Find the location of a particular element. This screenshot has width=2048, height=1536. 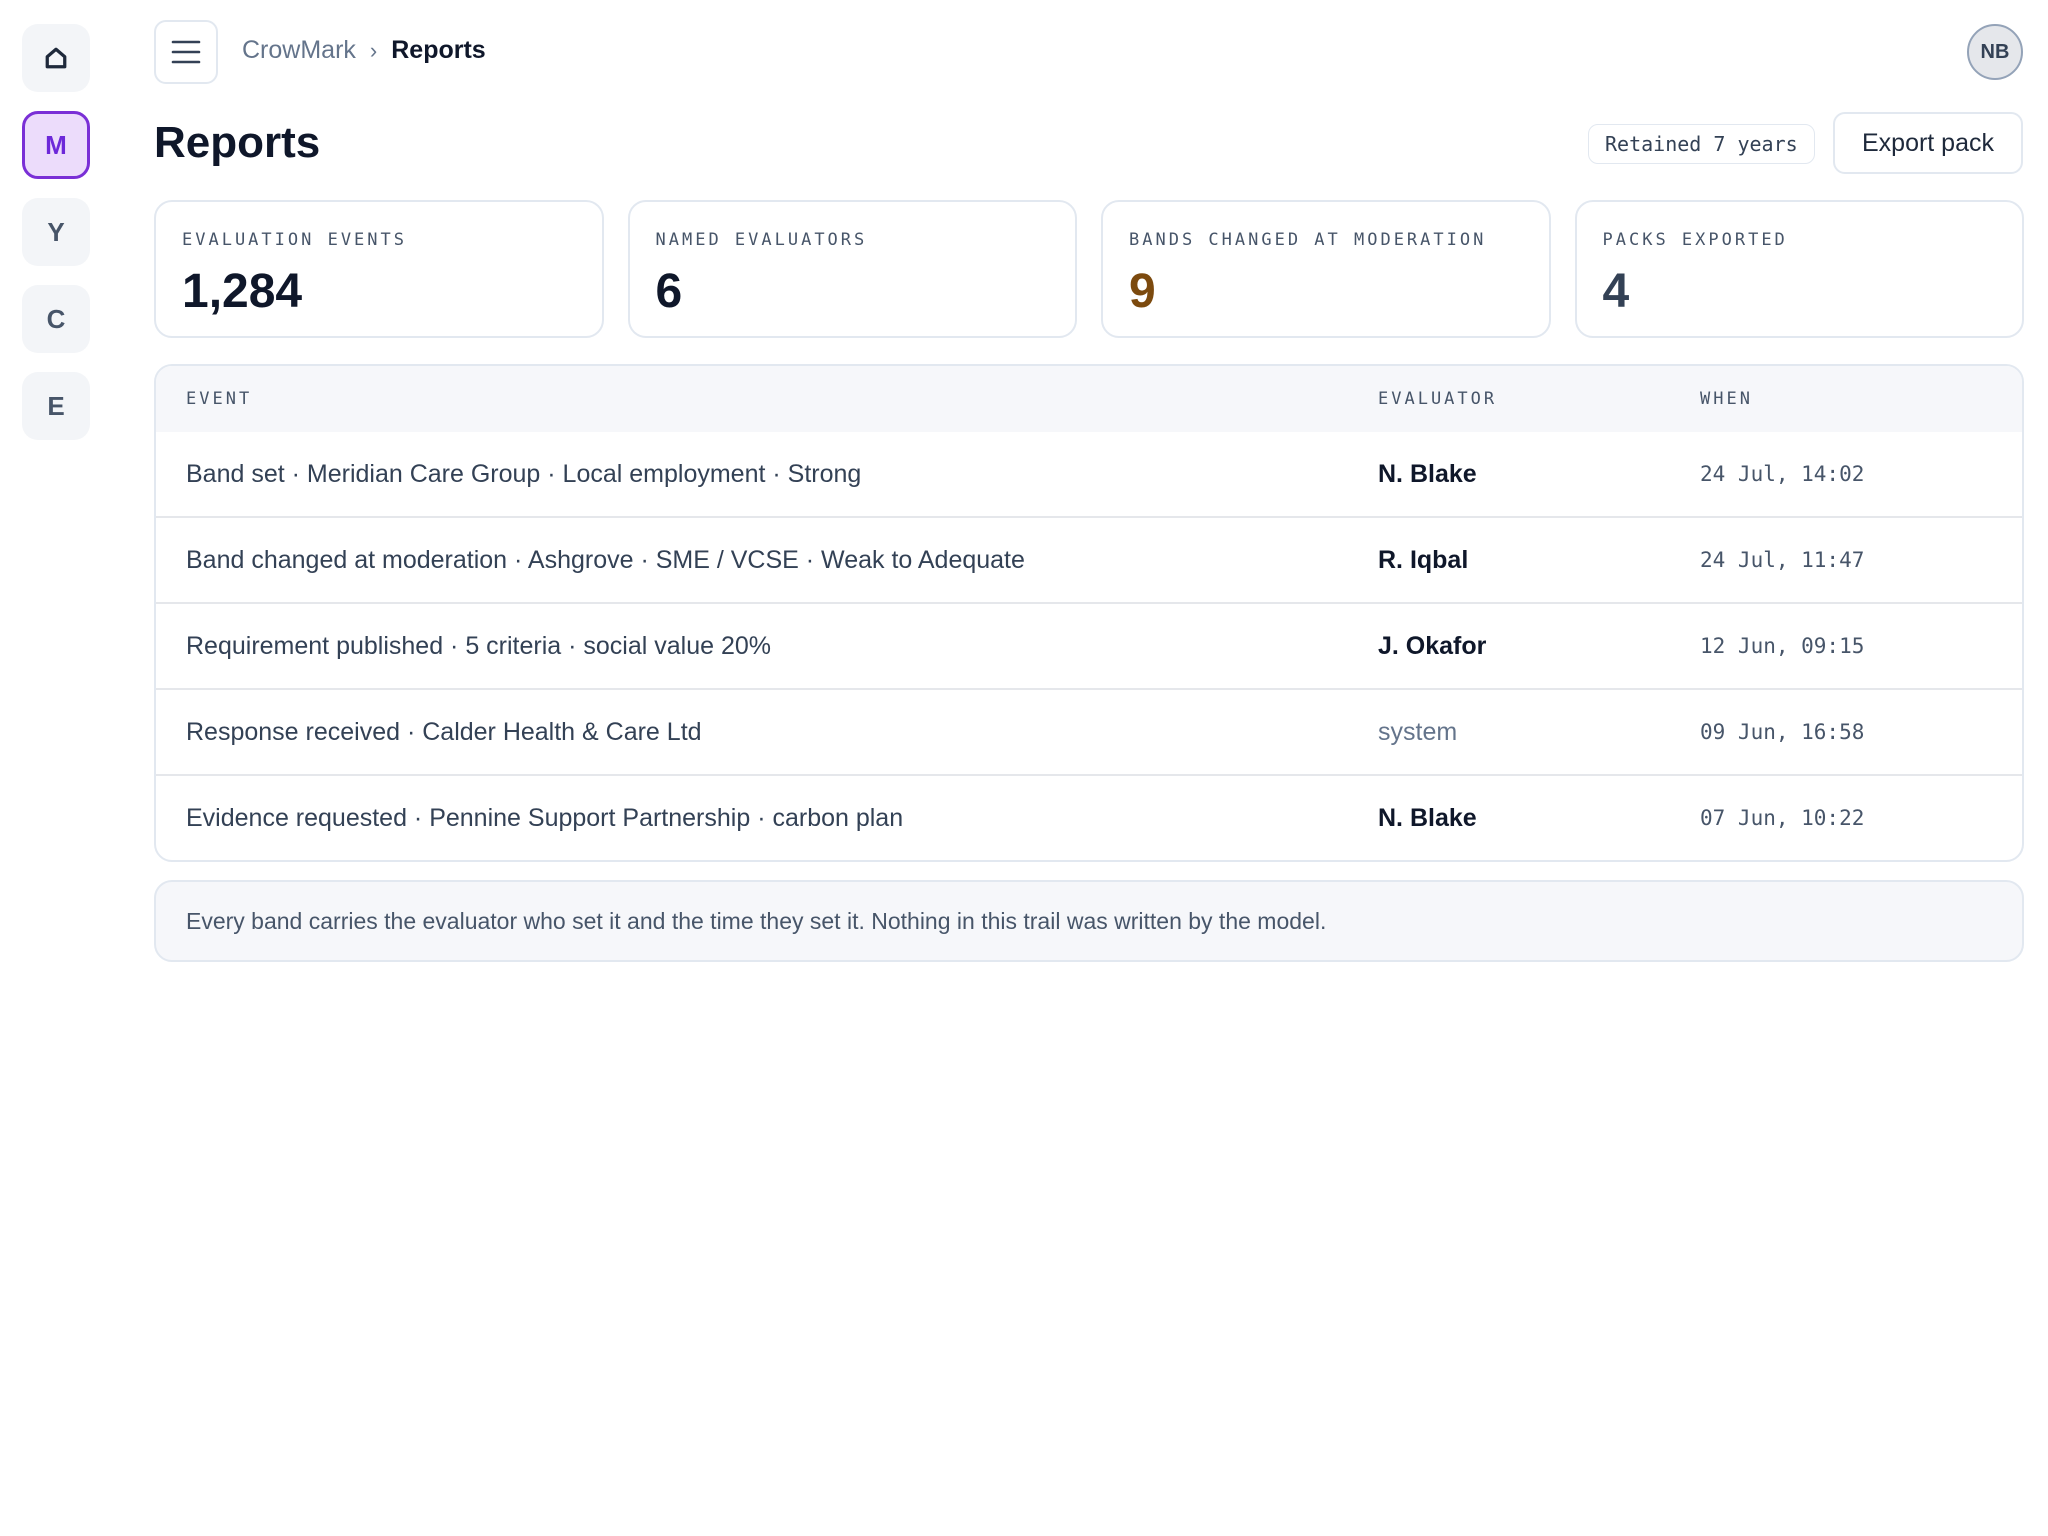

home-icon is located at coordinates (56, 58).